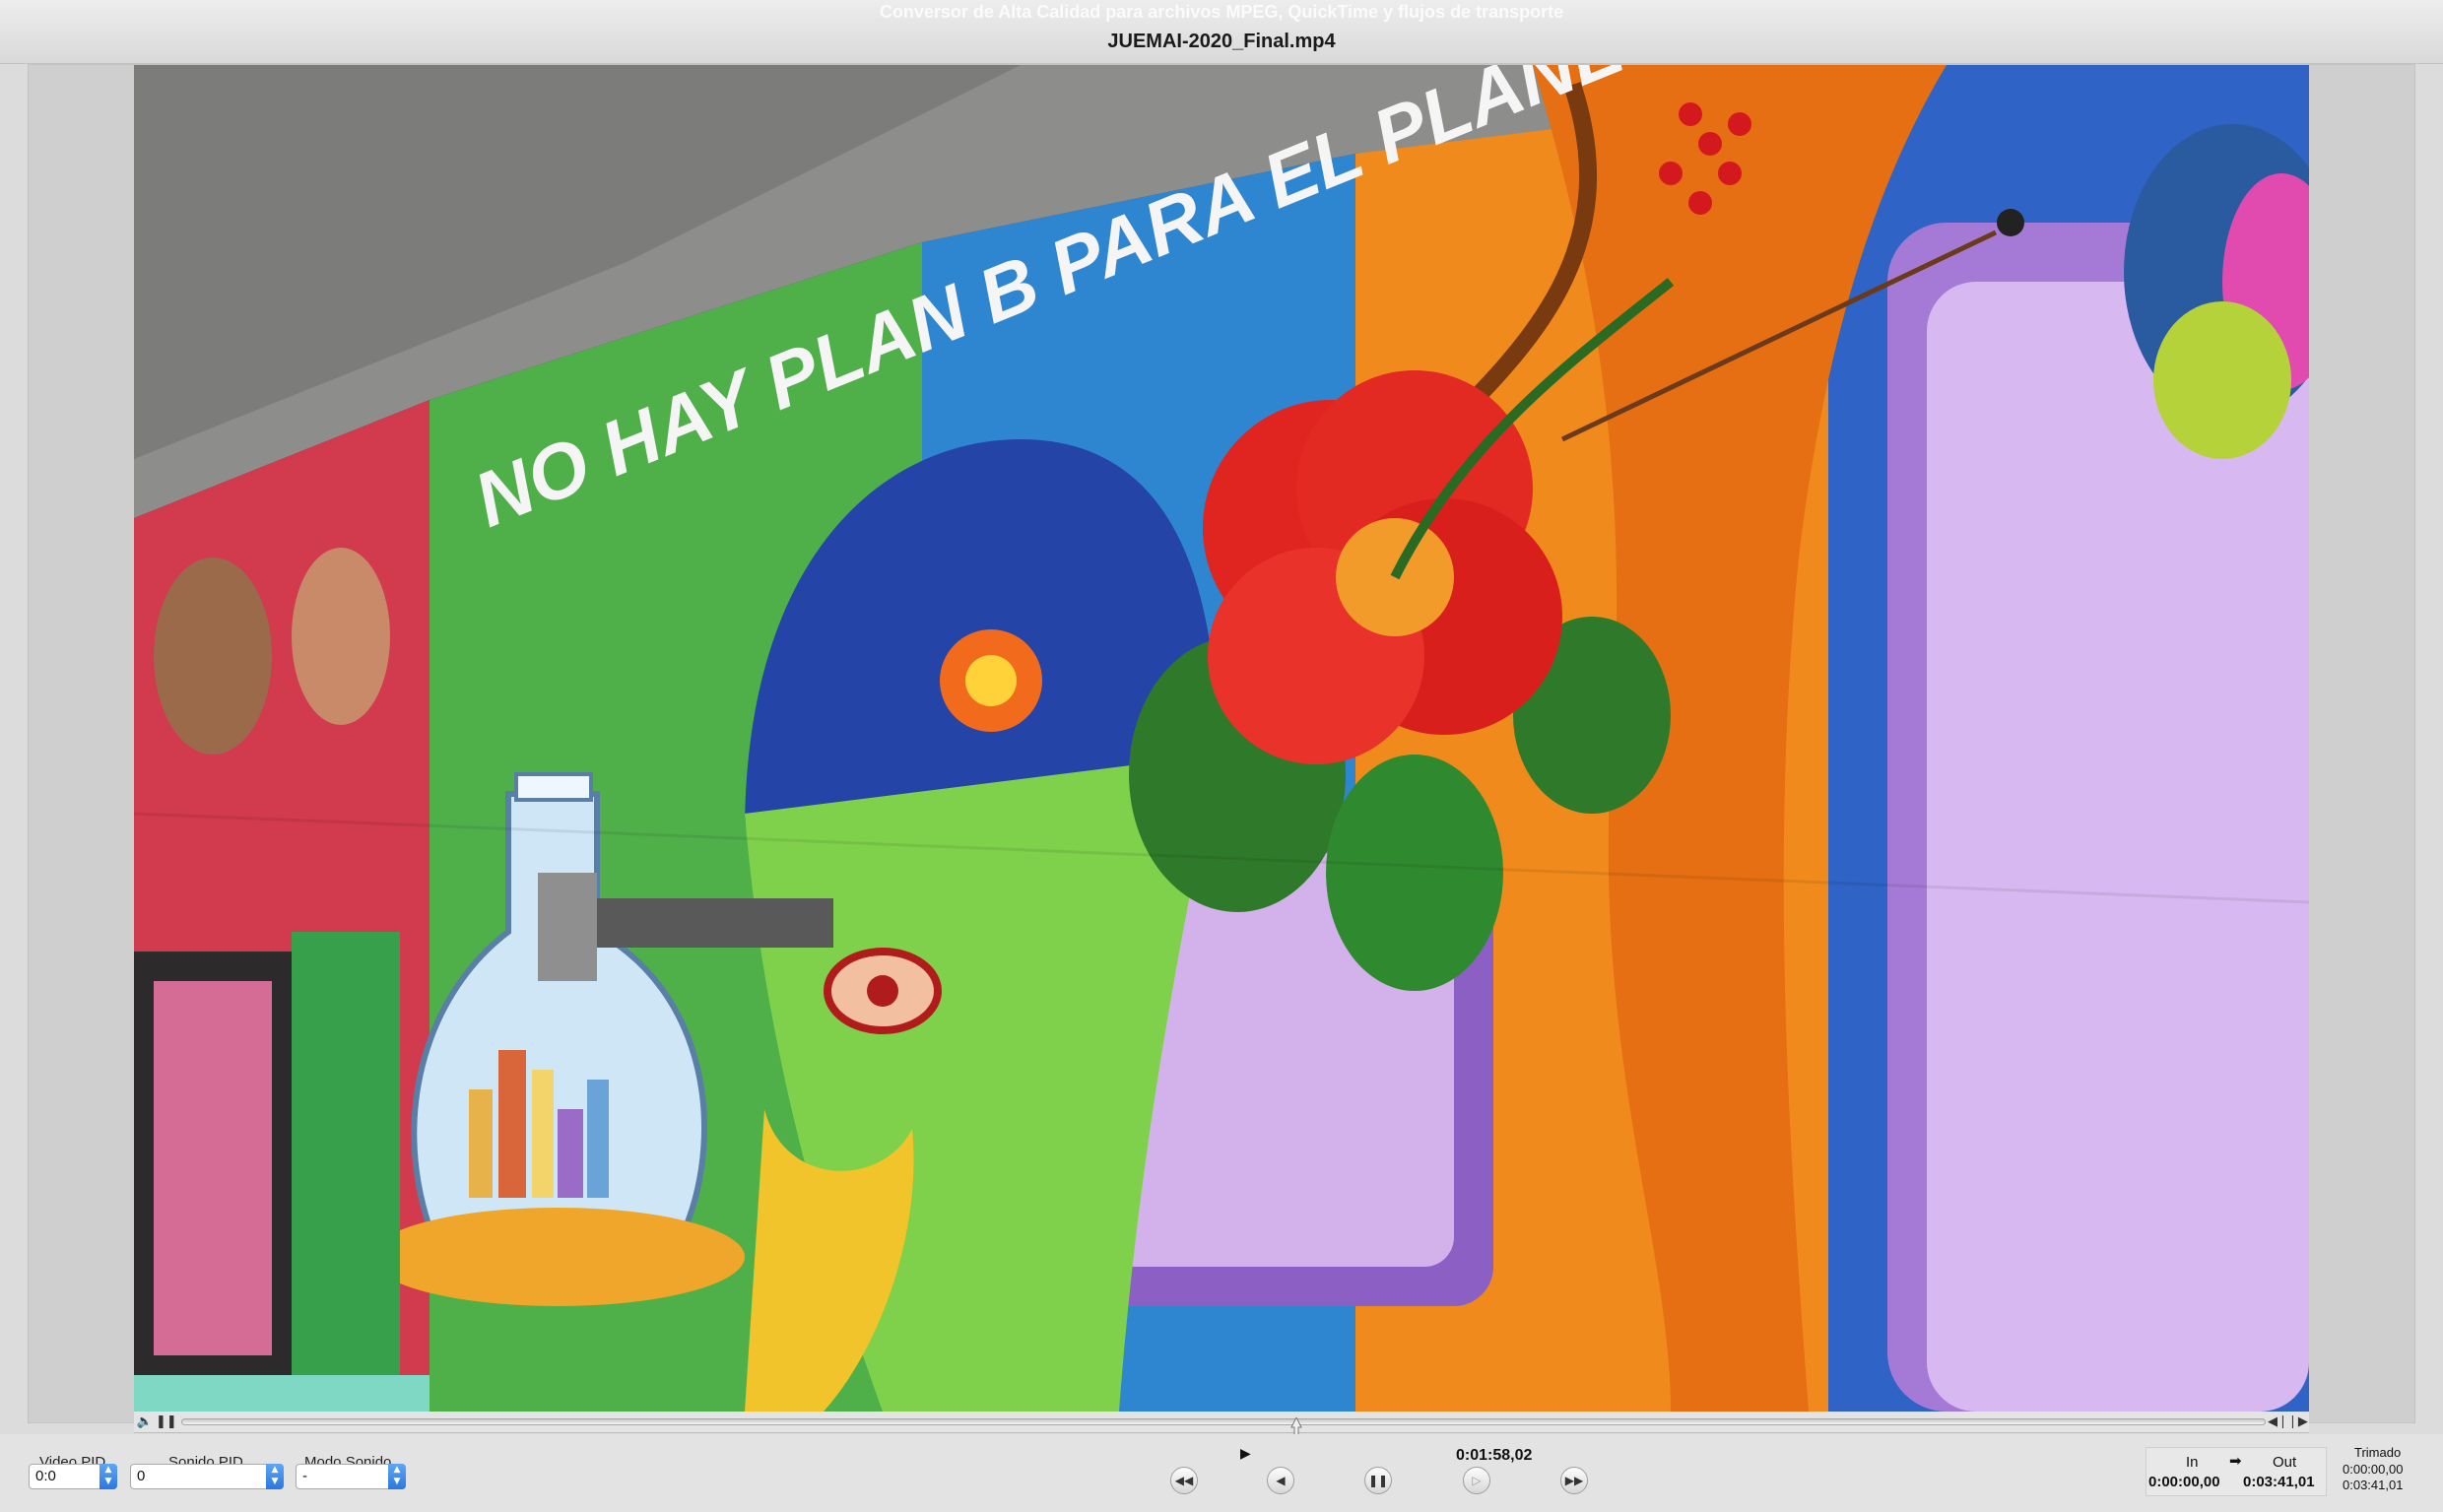 The width and height of the screenshot is (2443, 1512). What do you see at coordinates (145, 1422) in the screenshot?
I see `volume-icon: 🔈` at bounding box center [145, 1422].